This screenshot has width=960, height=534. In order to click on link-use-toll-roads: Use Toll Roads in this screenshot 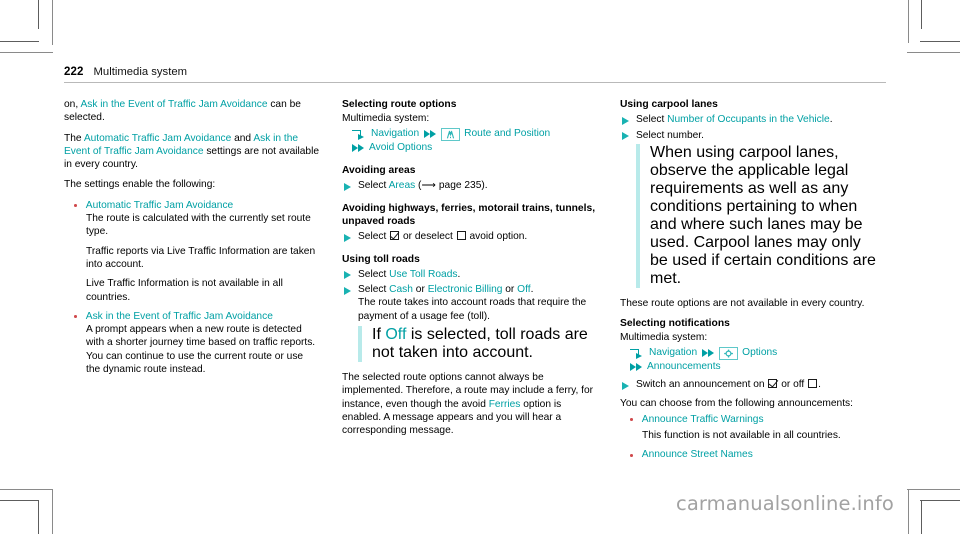, I will do `click(423, 274)`.